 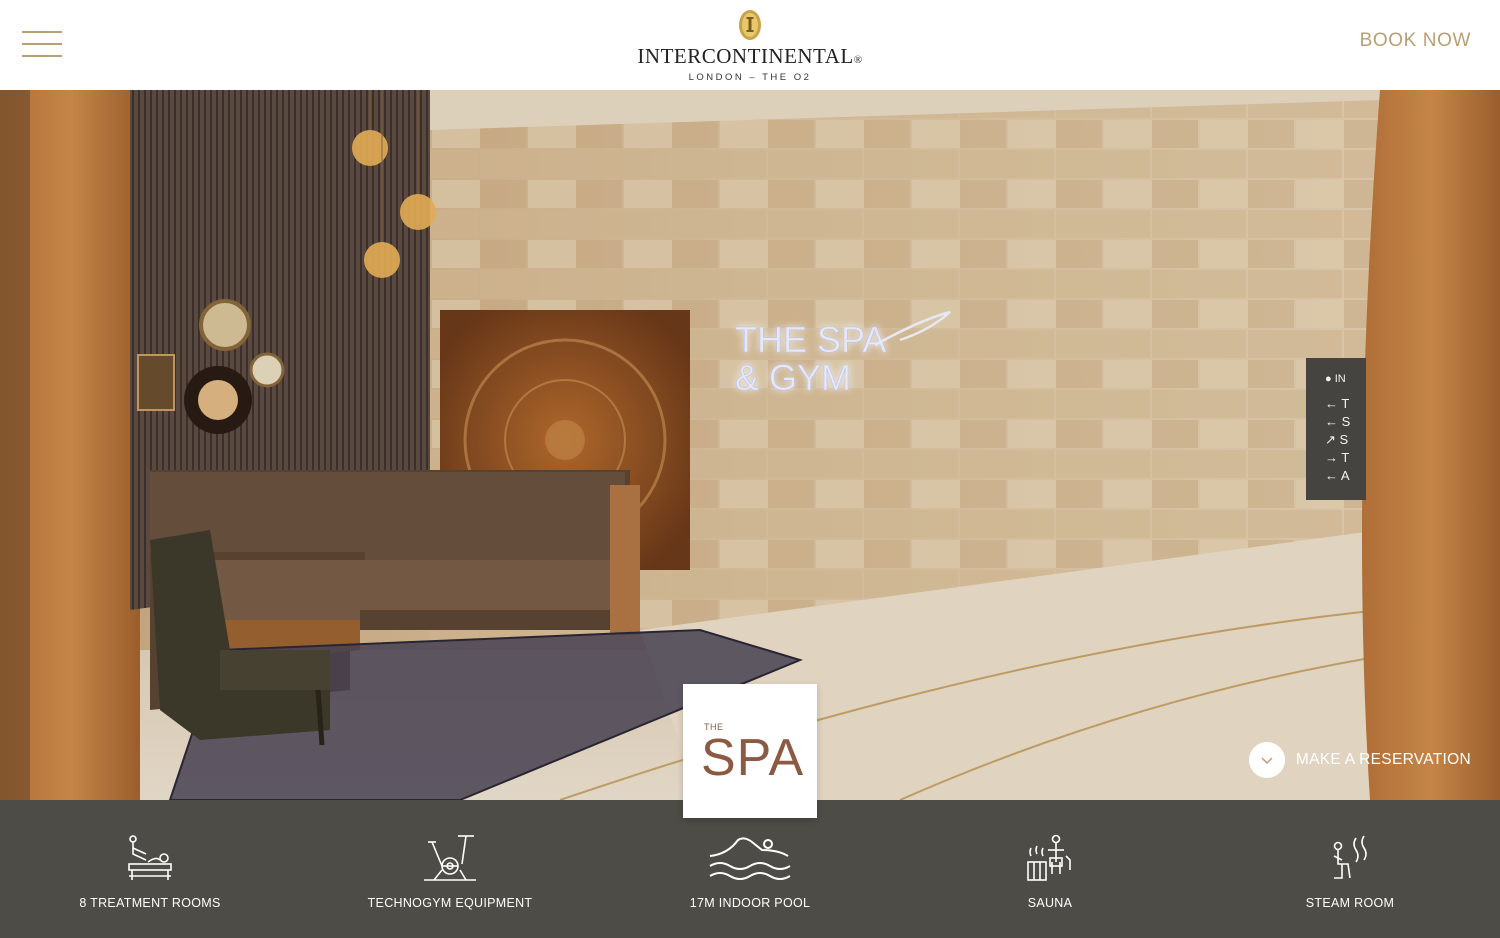 I want to click on logo-emblem-icon, so click(x=750, y=25).